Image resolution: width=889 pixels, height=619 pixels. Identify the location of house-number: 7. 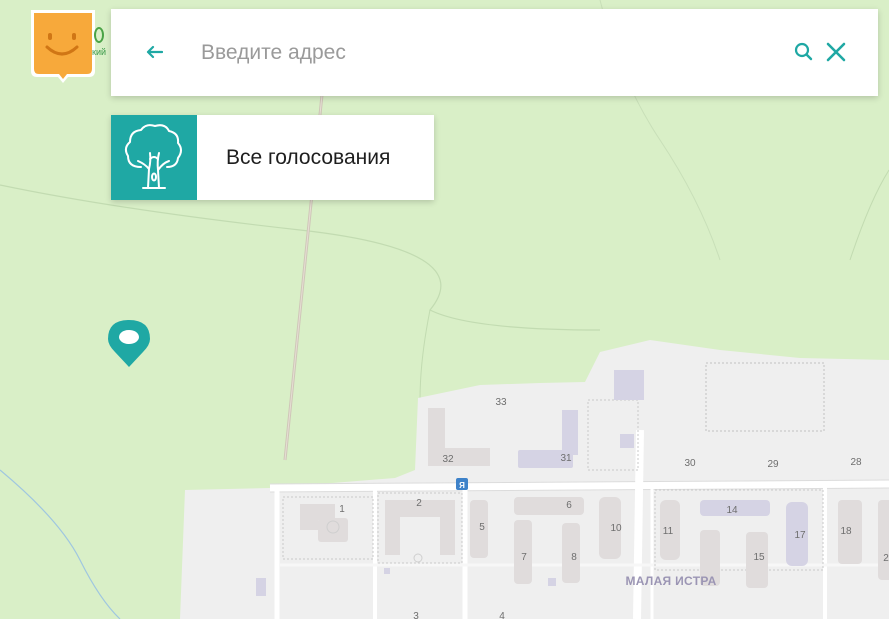
(524, 557).